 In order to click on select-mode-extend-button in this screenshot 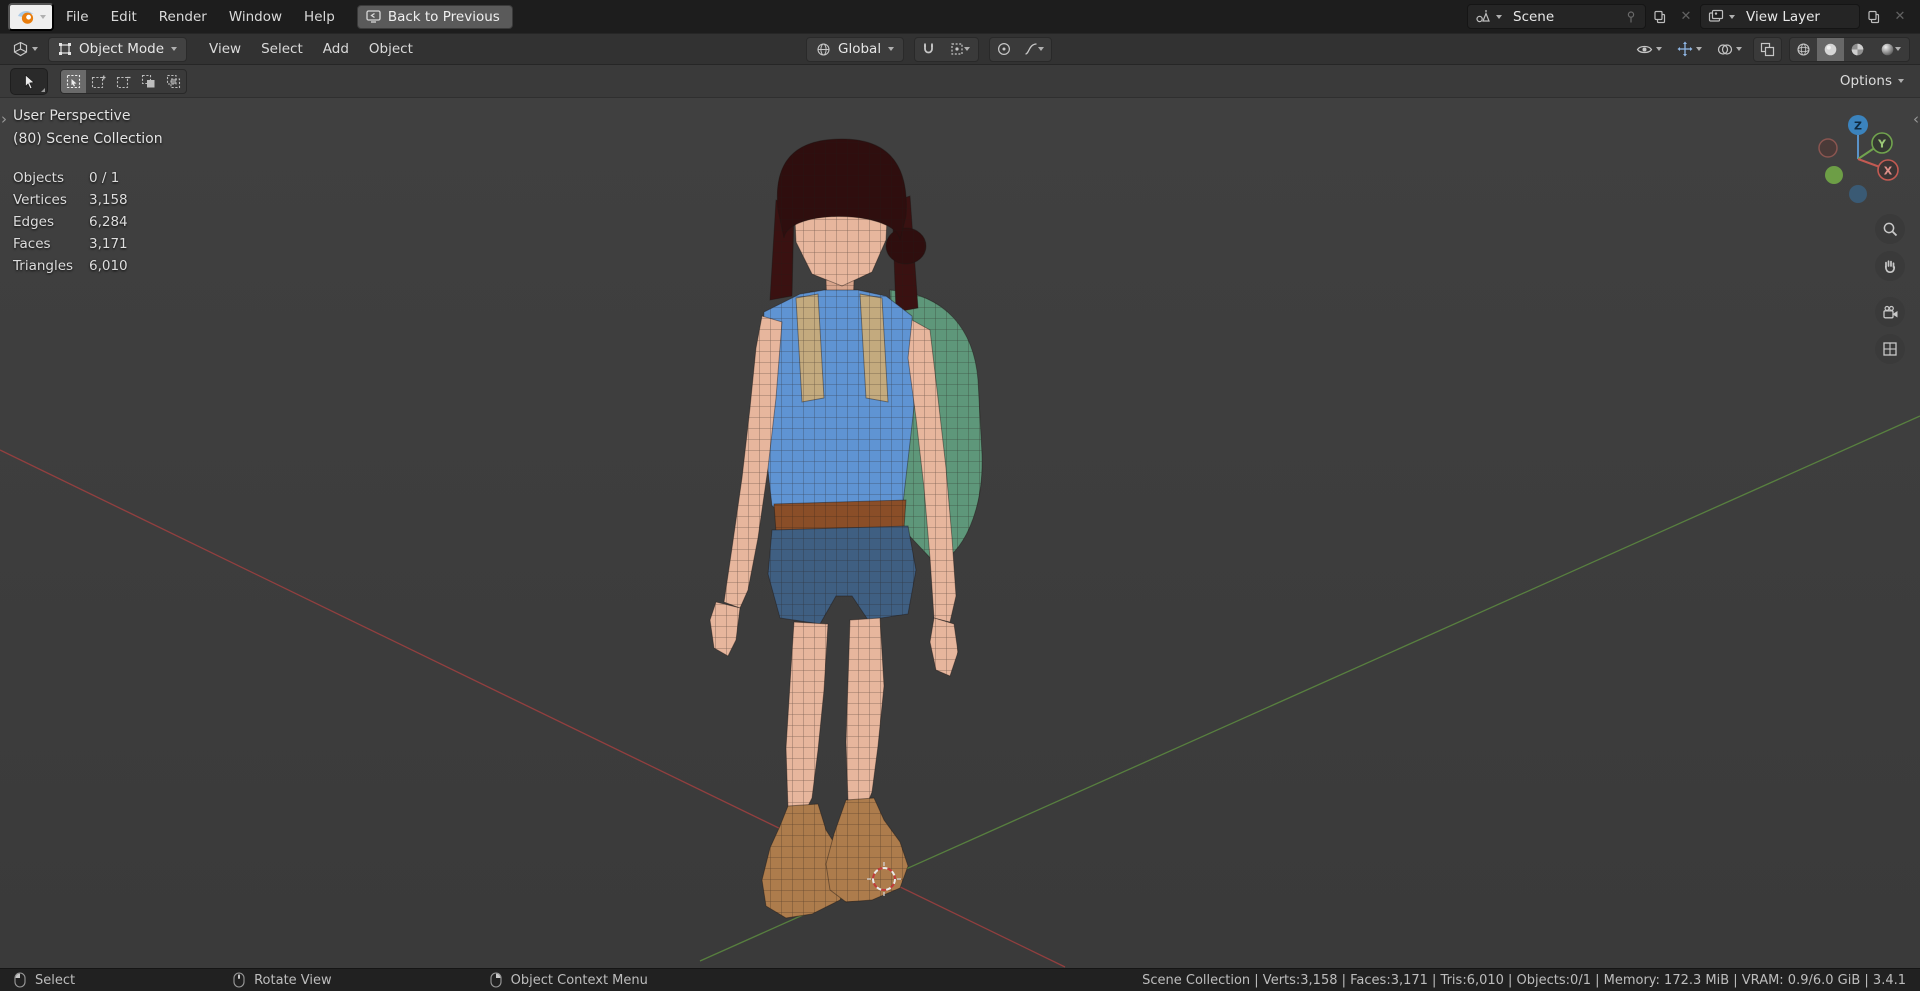, I will do `click(98, 81)`.